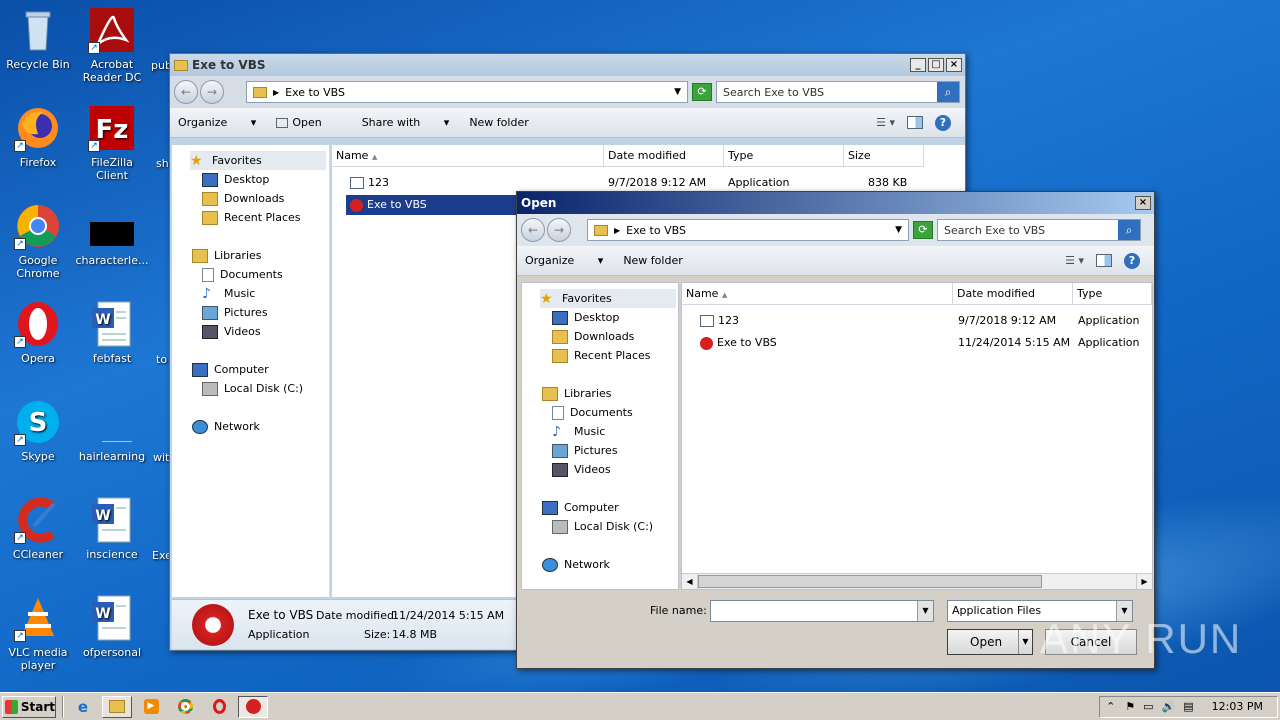  Describe the element at coordinates (1148, 706) in the screenshot. I see `network-tray-icon: ▭` at that location.